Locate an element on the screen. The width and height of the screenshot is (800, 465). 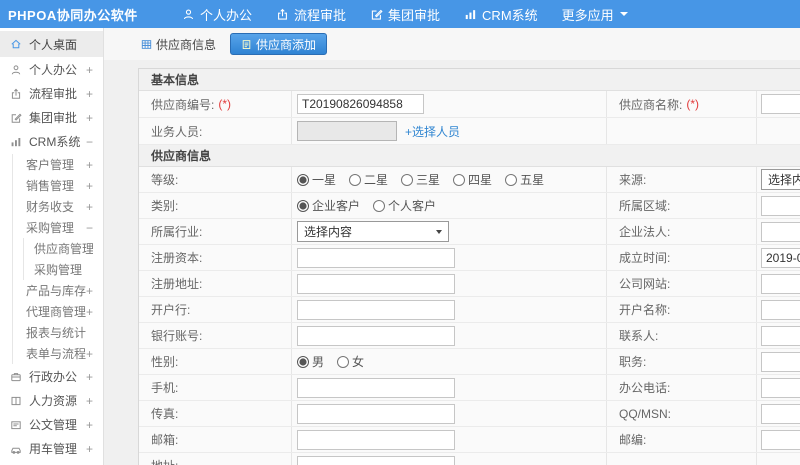
sidebar-item-personal-office: 个人办公 + is located at coordinates (51, 69).